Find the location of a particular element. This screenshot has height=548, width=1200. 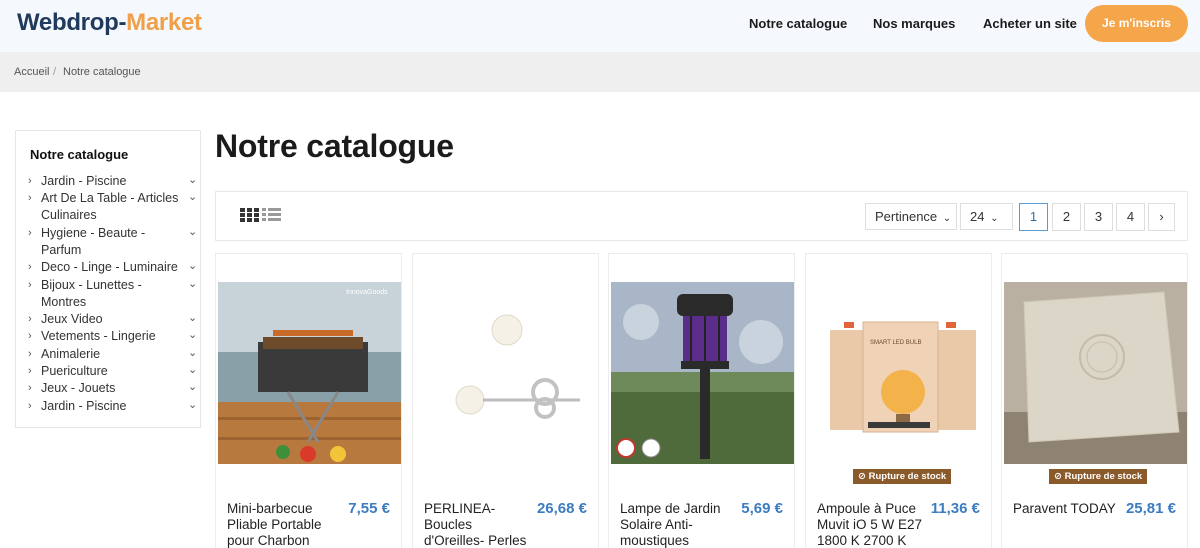

product-name: PERLINEA- Boucles d'Oreilles- Perles is located at coordinates (477, 524).